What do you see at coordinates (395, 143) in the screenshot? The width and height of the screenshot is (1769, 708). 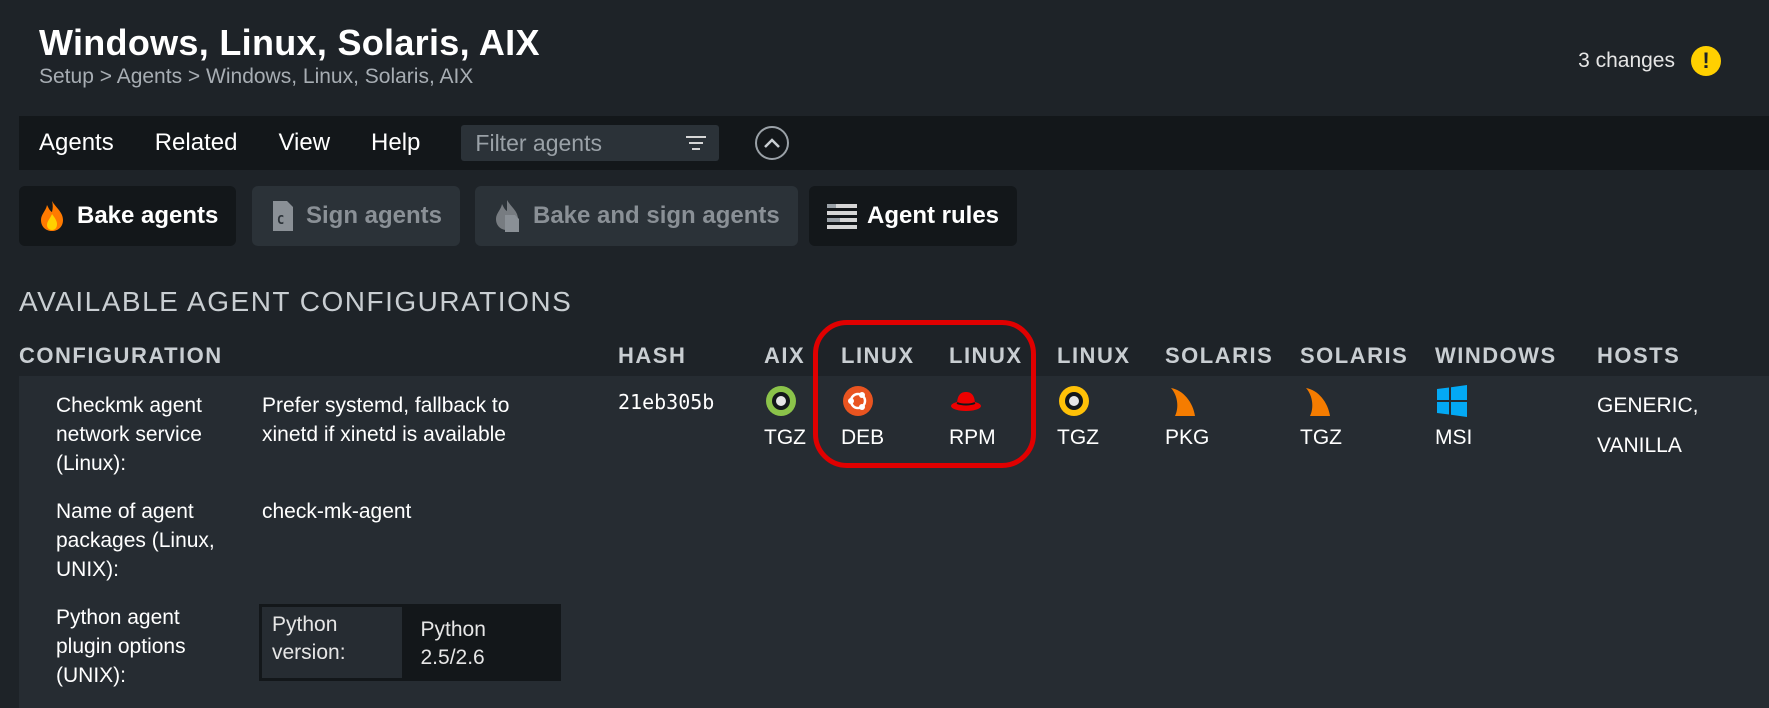 I see `menu-help: Help` at bounding box center [395, 143].